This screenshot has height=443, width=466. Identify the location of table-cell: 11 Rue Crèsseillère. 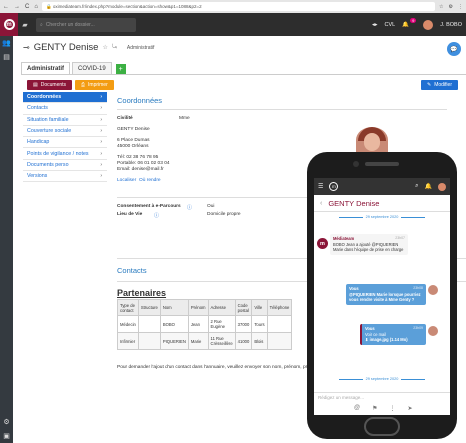
(221, 341).